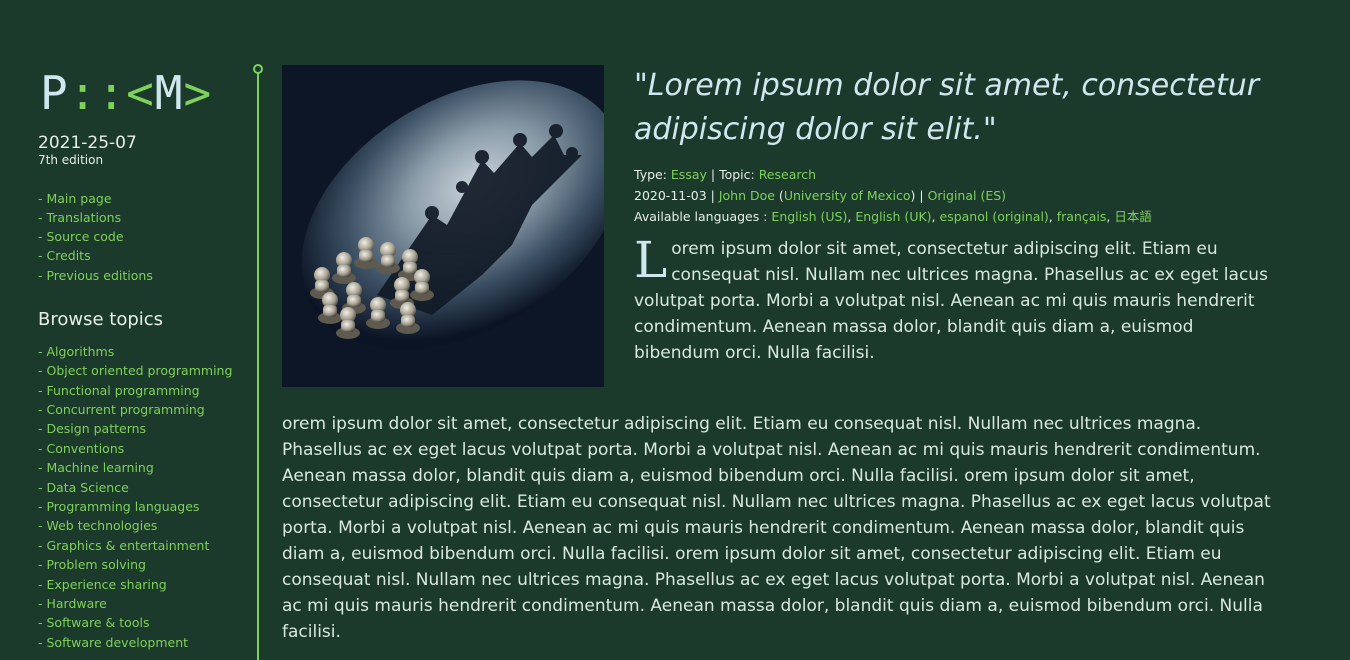 The height and width of the screenshot is (660, 1350). I want to click on topic-item-graphics: - Graphics & entertainment, so click(143, 545).